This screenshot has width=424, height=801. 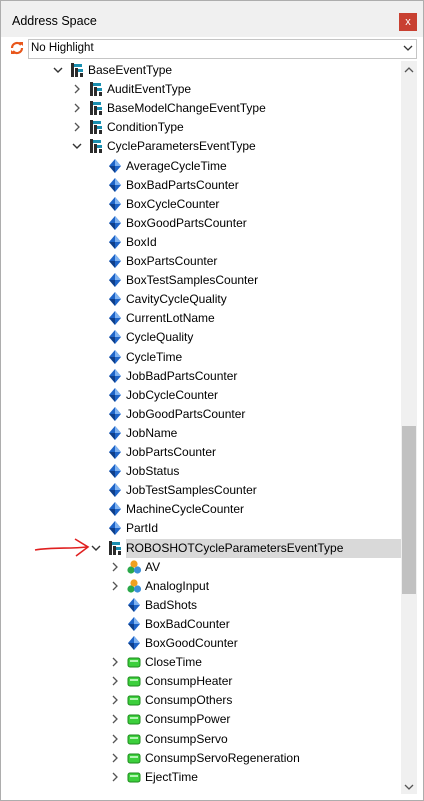 I want to click on tree-item-job-cycle-counter: JobCycleCounter, so click(x=201, y=395).